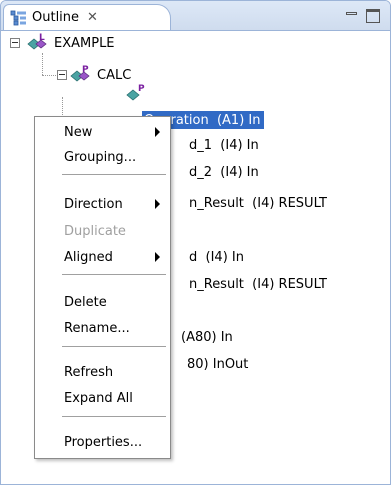 This screenshot has width=391, height=485. What do you see at coordinates (102, 398) in the screenshot?
I see `menu-item-expand-all: Expand All` at bounding box center [102, 398].